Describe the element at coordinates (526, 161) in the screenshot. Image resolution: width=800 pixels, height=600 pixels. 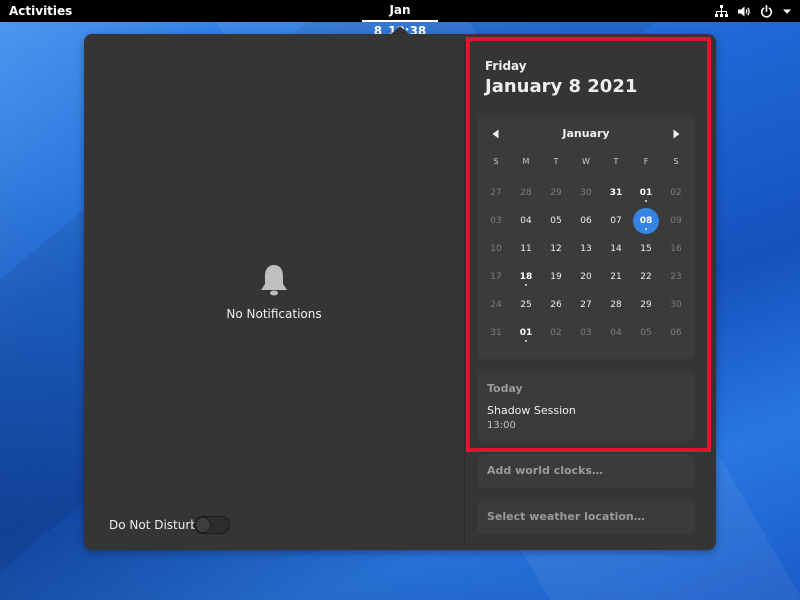
I see `weekday-header: M` at that location.